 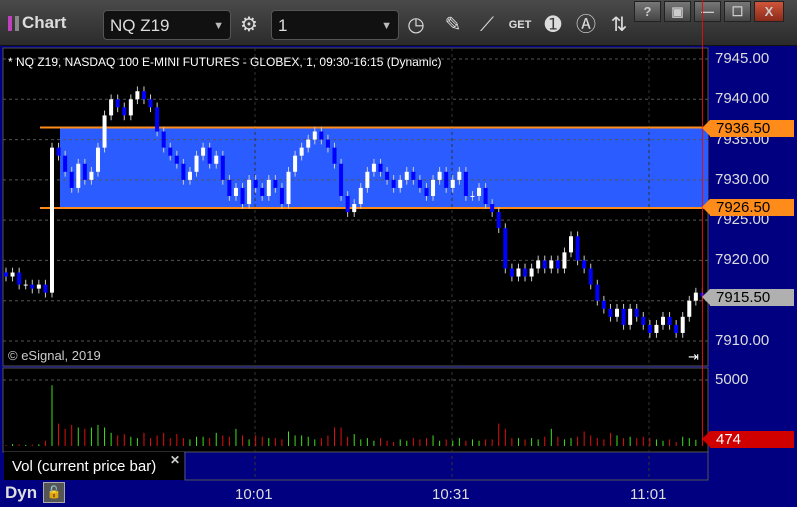 I want to click on lock-icon: 🔓, so click(x=54, y=492).